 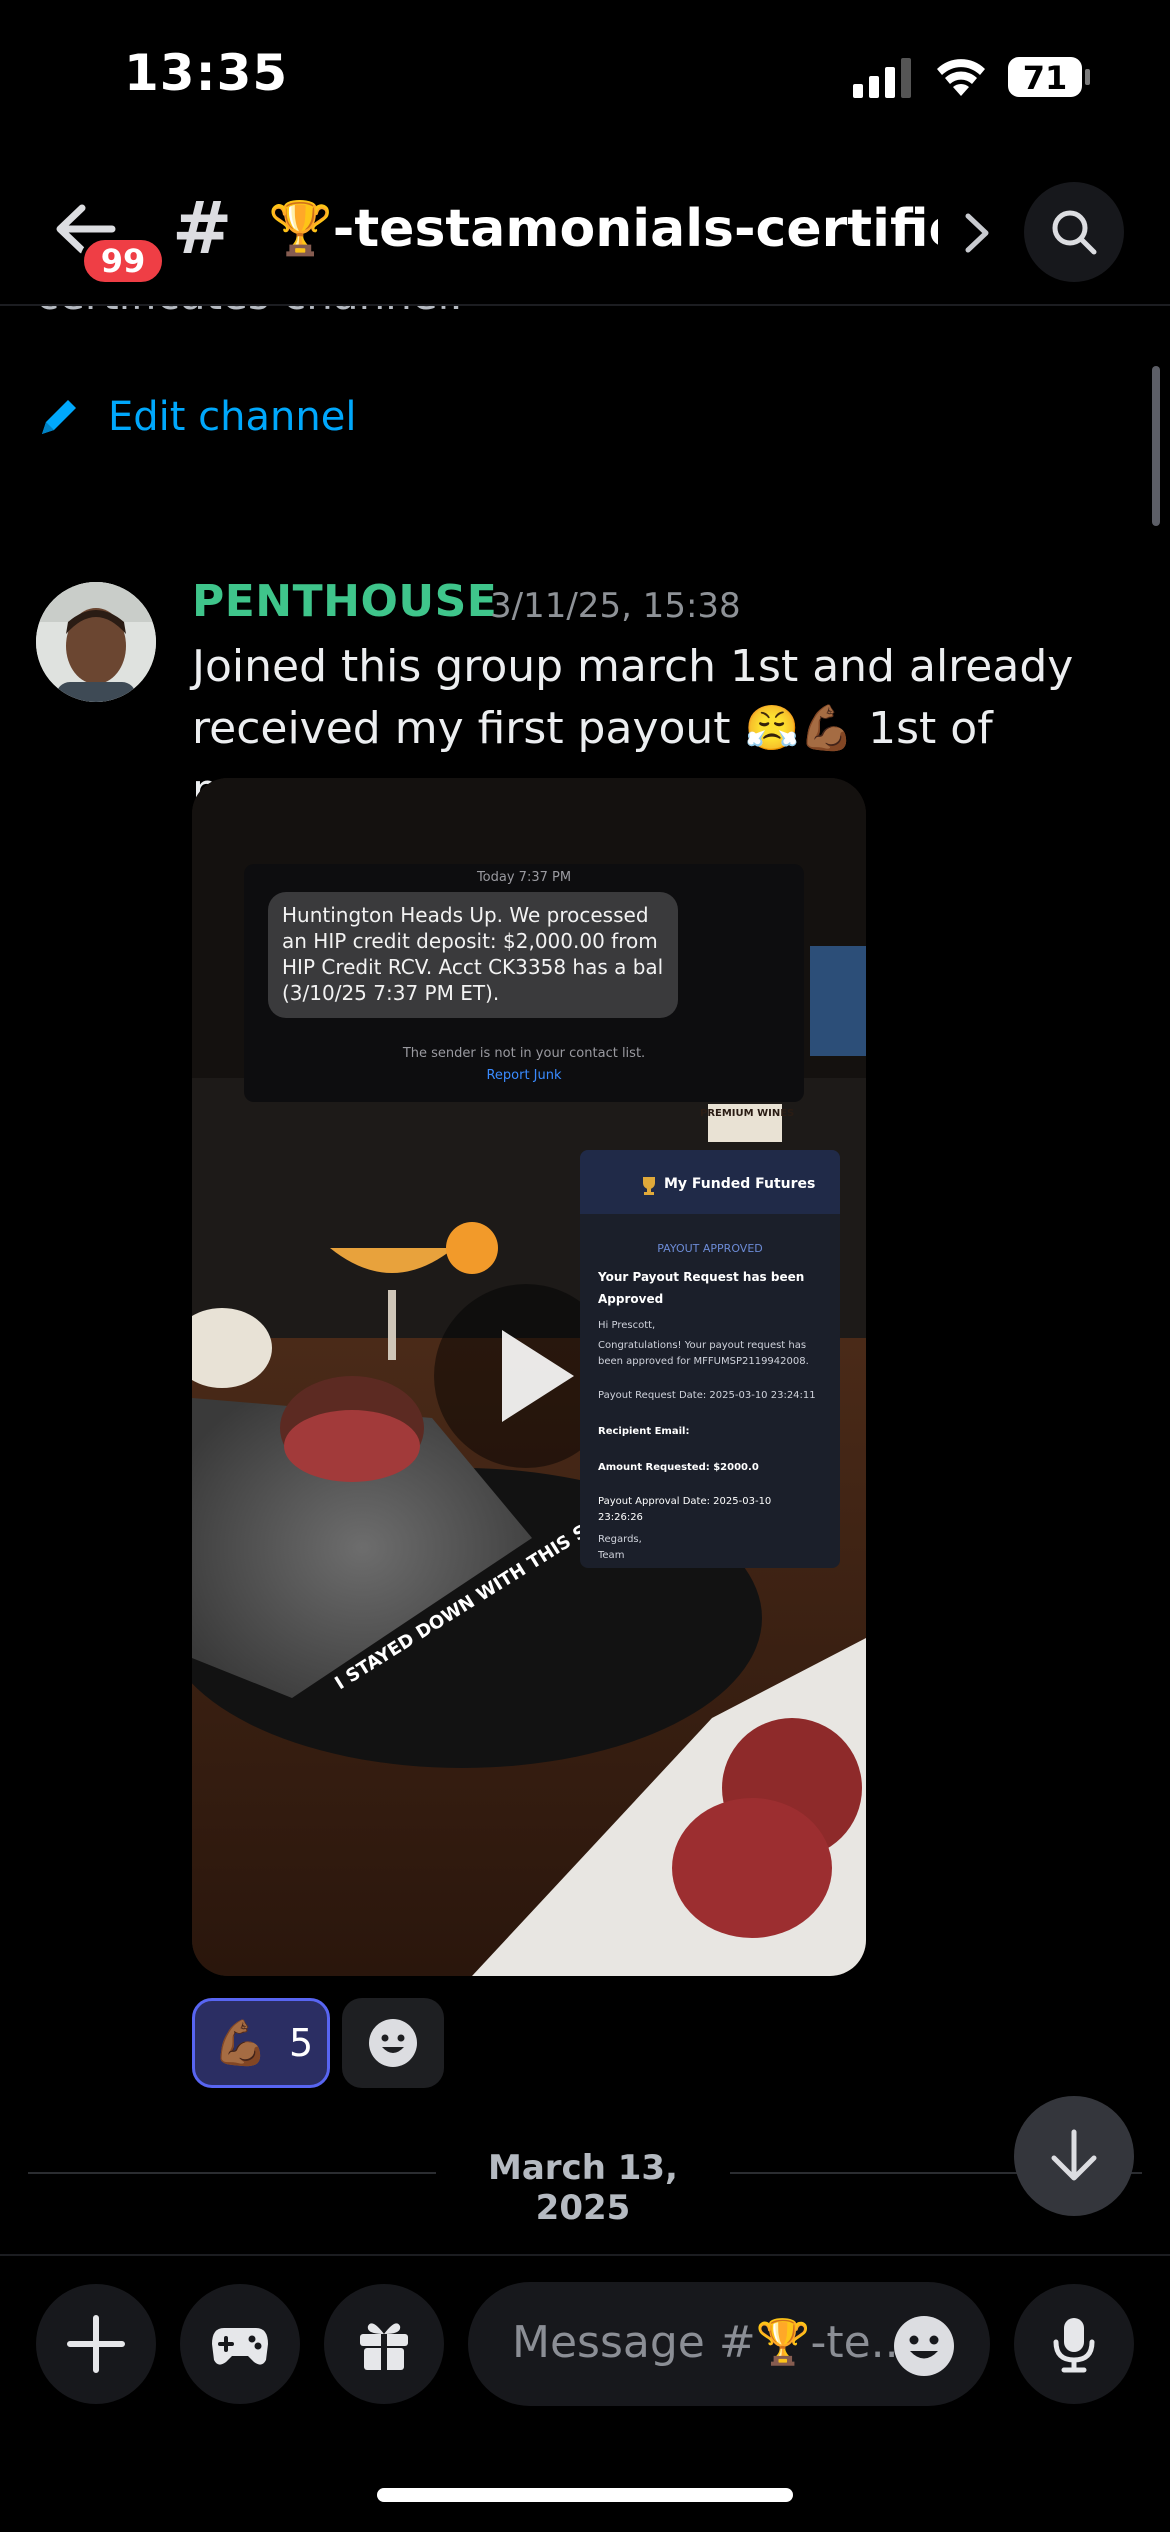 What do you see at coordinates (649, 1186) in the screenshot?
I see `trophy-icon` at bounding box center [649, 1186].